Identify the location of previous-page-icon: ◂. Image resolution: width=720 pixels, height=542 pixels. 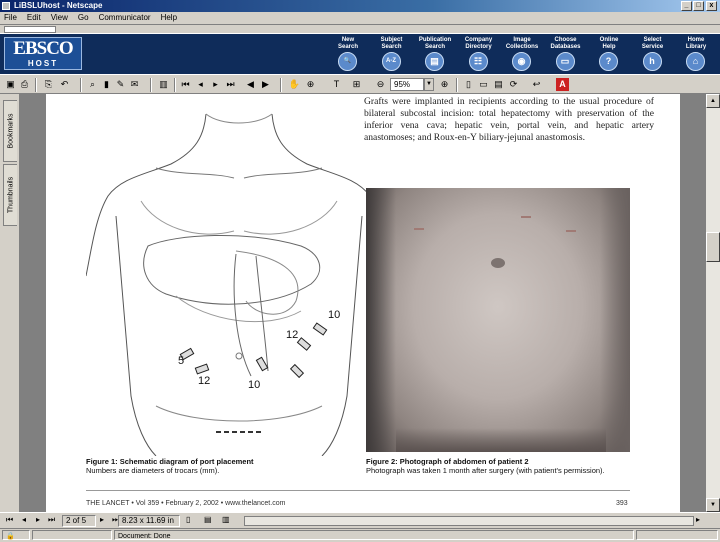
(200, 84).